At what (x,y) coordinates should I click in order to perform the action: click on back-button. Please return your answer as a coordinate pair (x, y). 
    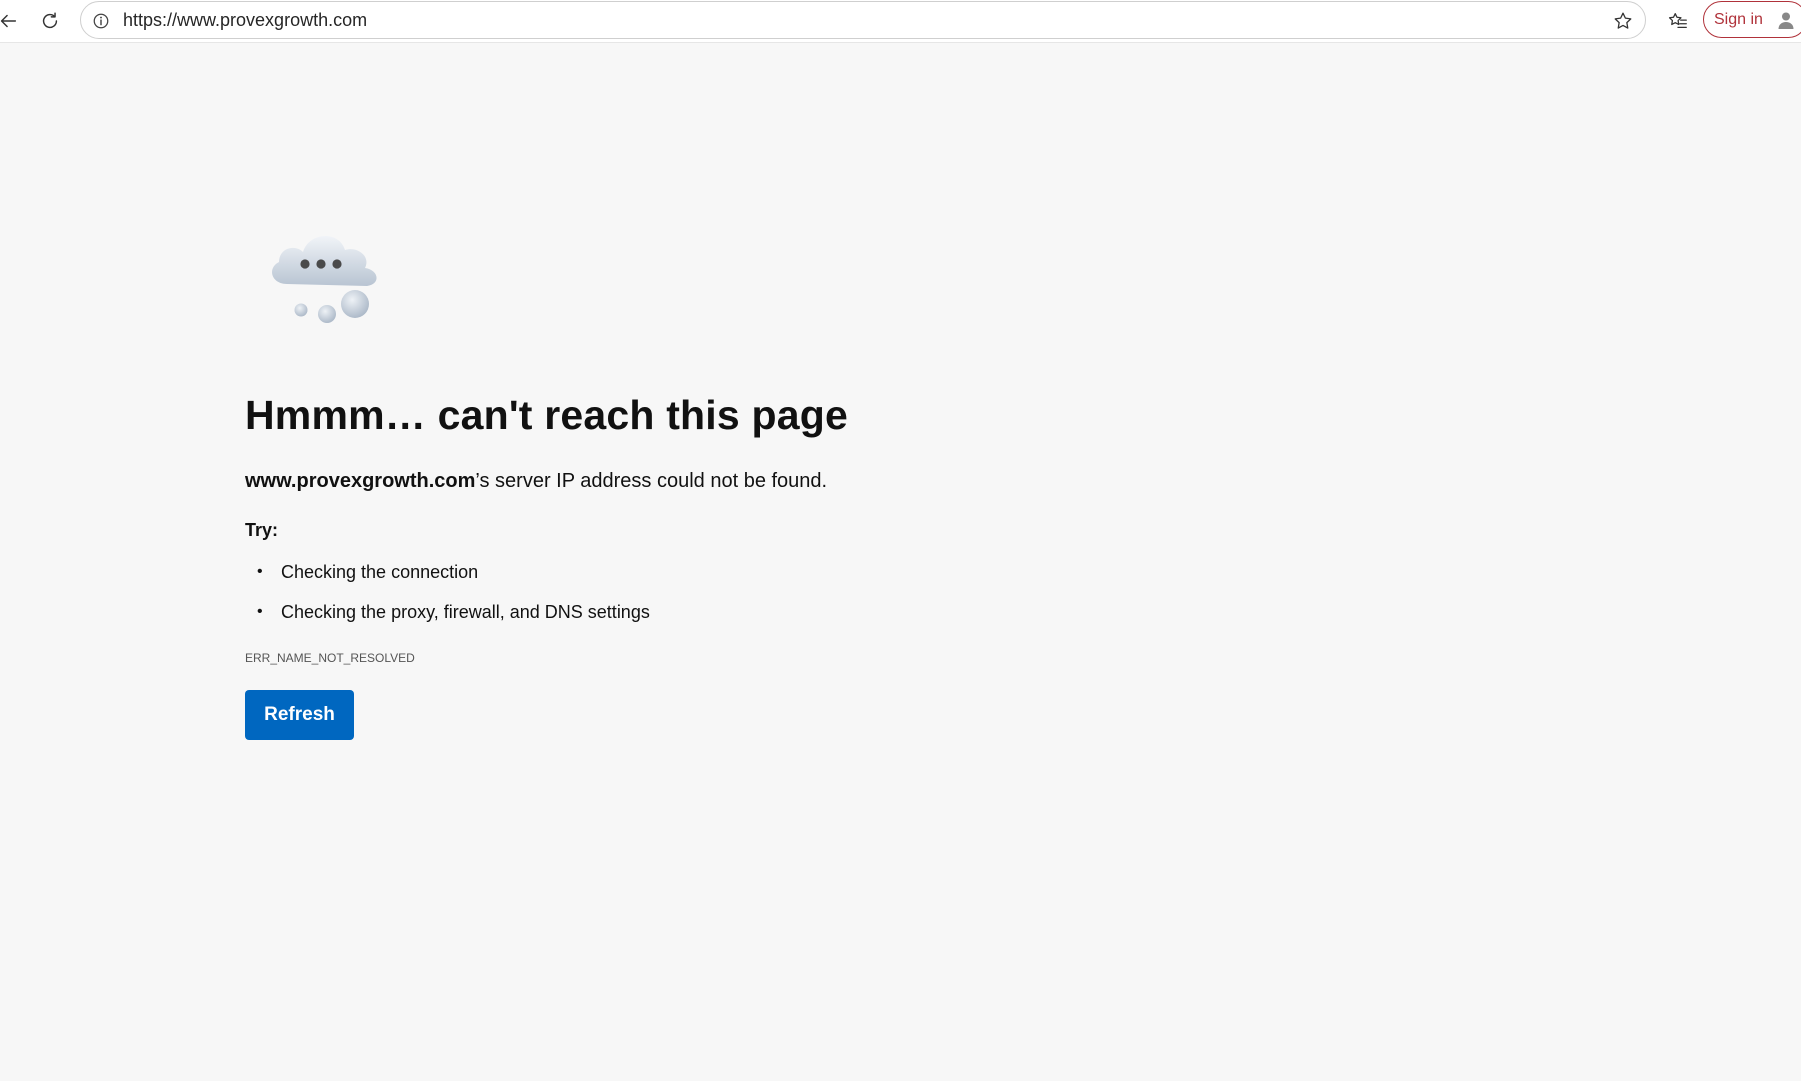
    Looking at the image, I should click on (12, 21).